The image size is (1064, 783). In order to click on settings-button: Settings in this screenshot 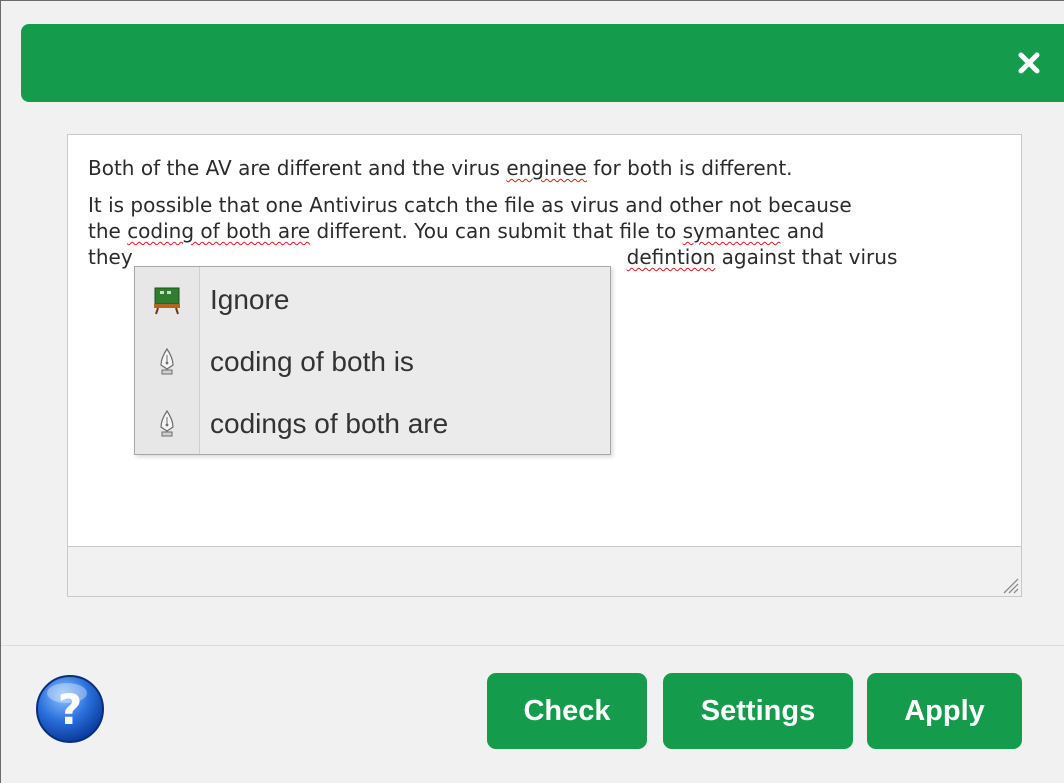, I will do `click(758, 711)`.